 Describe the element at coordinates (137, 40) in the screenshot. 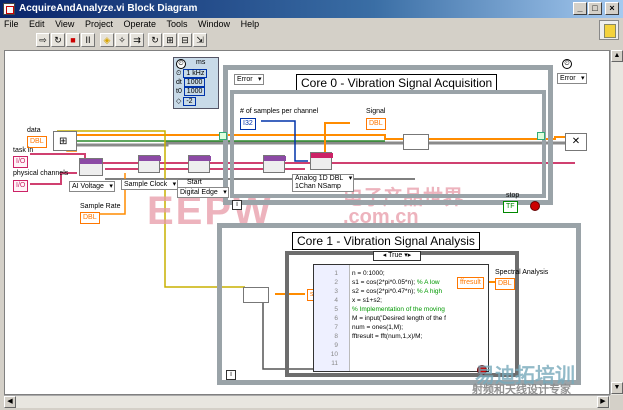

I see `step-into-icon: ⇉` at that location.